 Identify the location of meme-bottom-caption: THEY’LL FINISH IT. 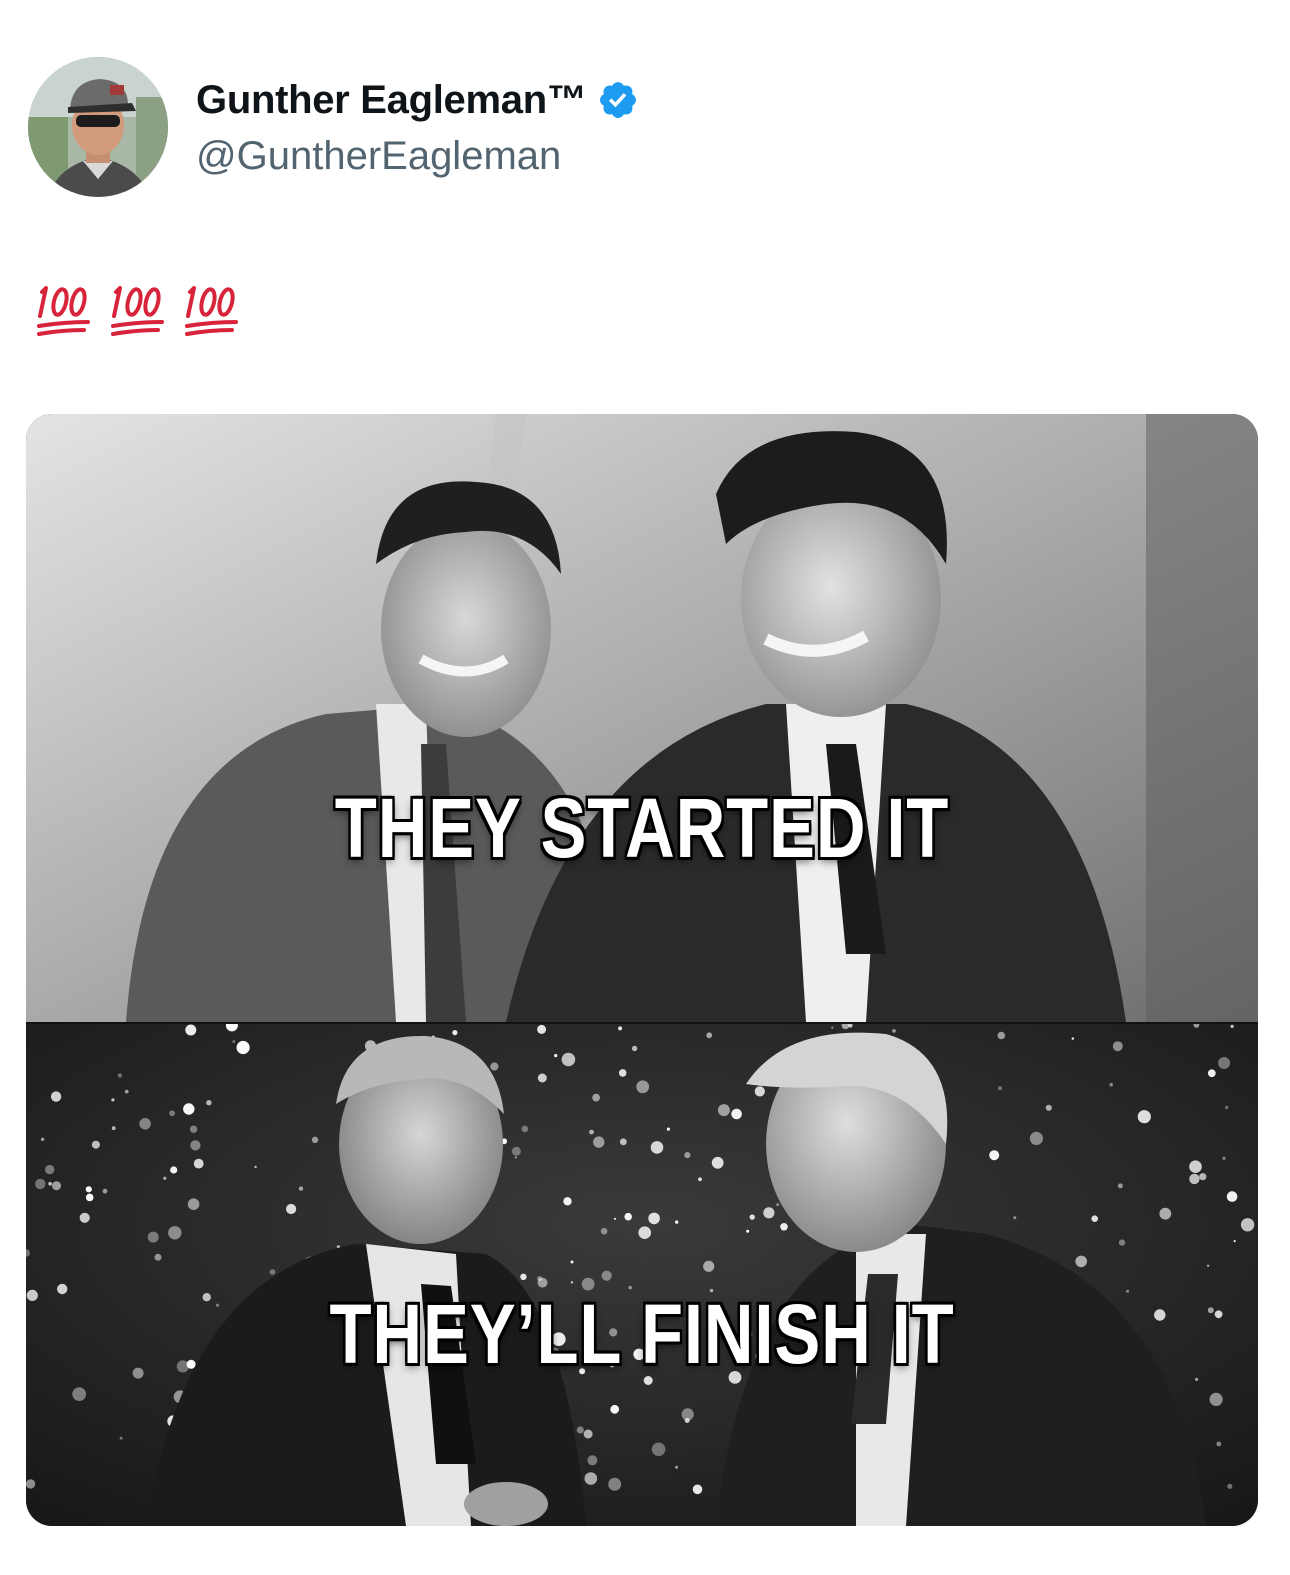
(642, 1334).